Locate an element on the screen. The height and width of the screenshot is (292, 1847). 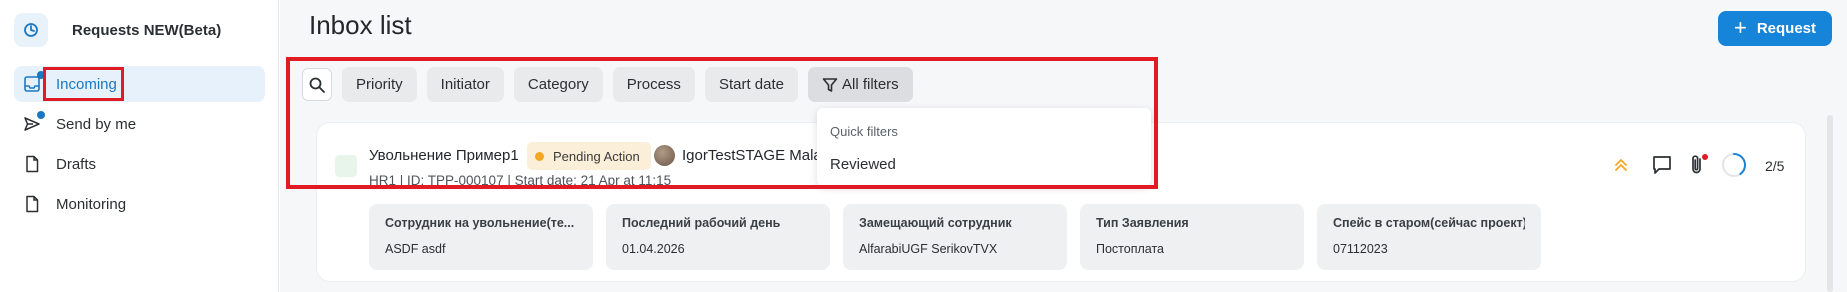
sidebar-item-label: Send by me is located at coordinates (96, 124).